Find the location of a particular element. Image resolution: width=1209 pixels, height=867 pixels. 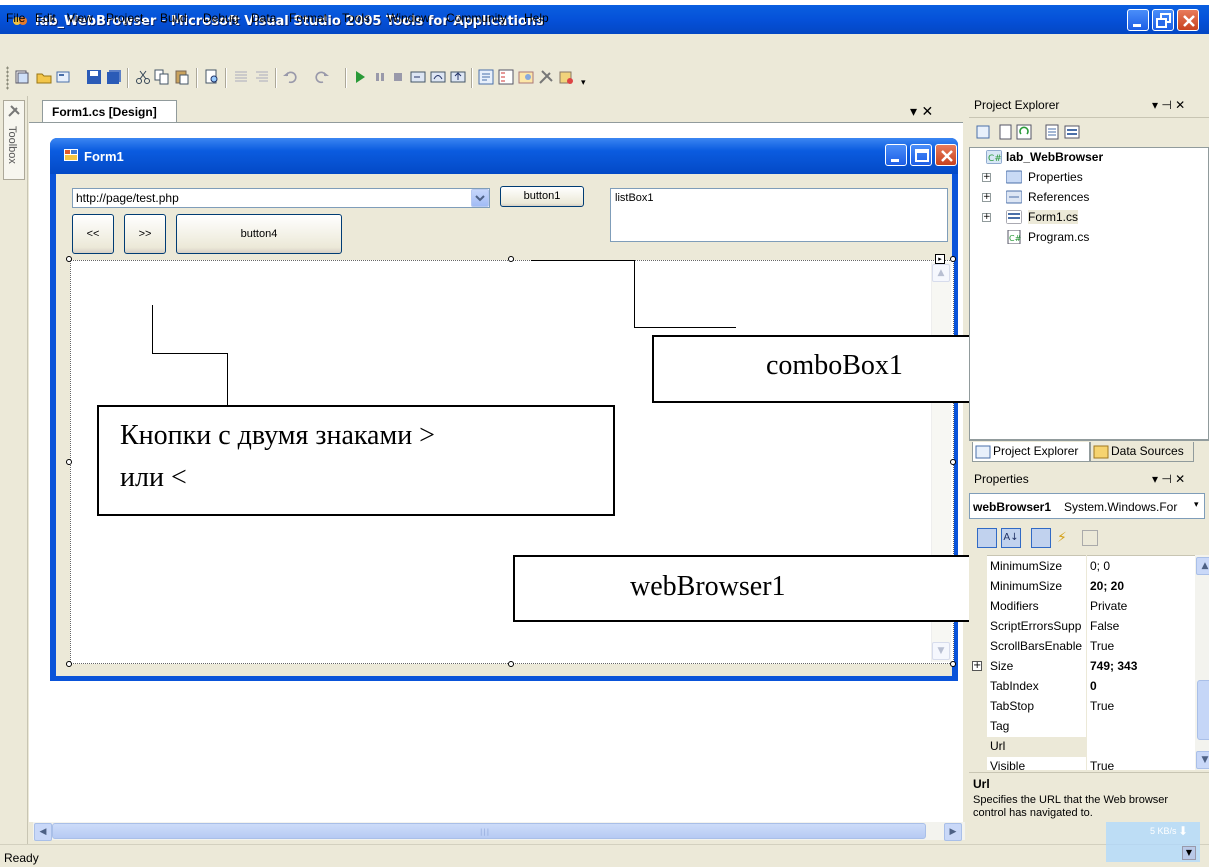

toolbar-overflow-icon: ▾ is located at coordinates (583, 83).